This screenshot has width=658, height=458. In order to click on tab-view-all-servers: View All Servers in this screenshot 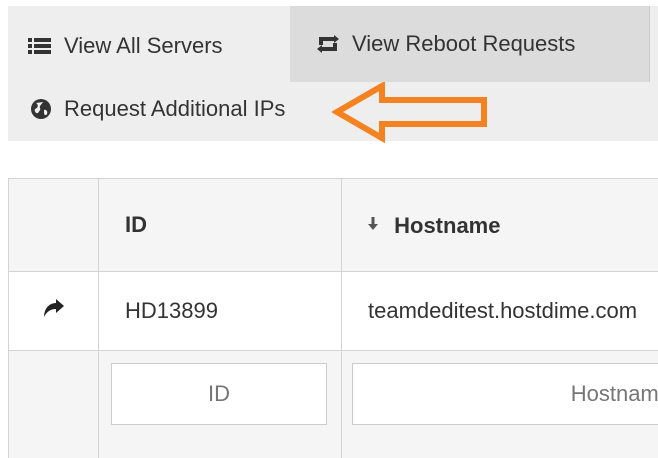, I will do `click(149, 46)`.